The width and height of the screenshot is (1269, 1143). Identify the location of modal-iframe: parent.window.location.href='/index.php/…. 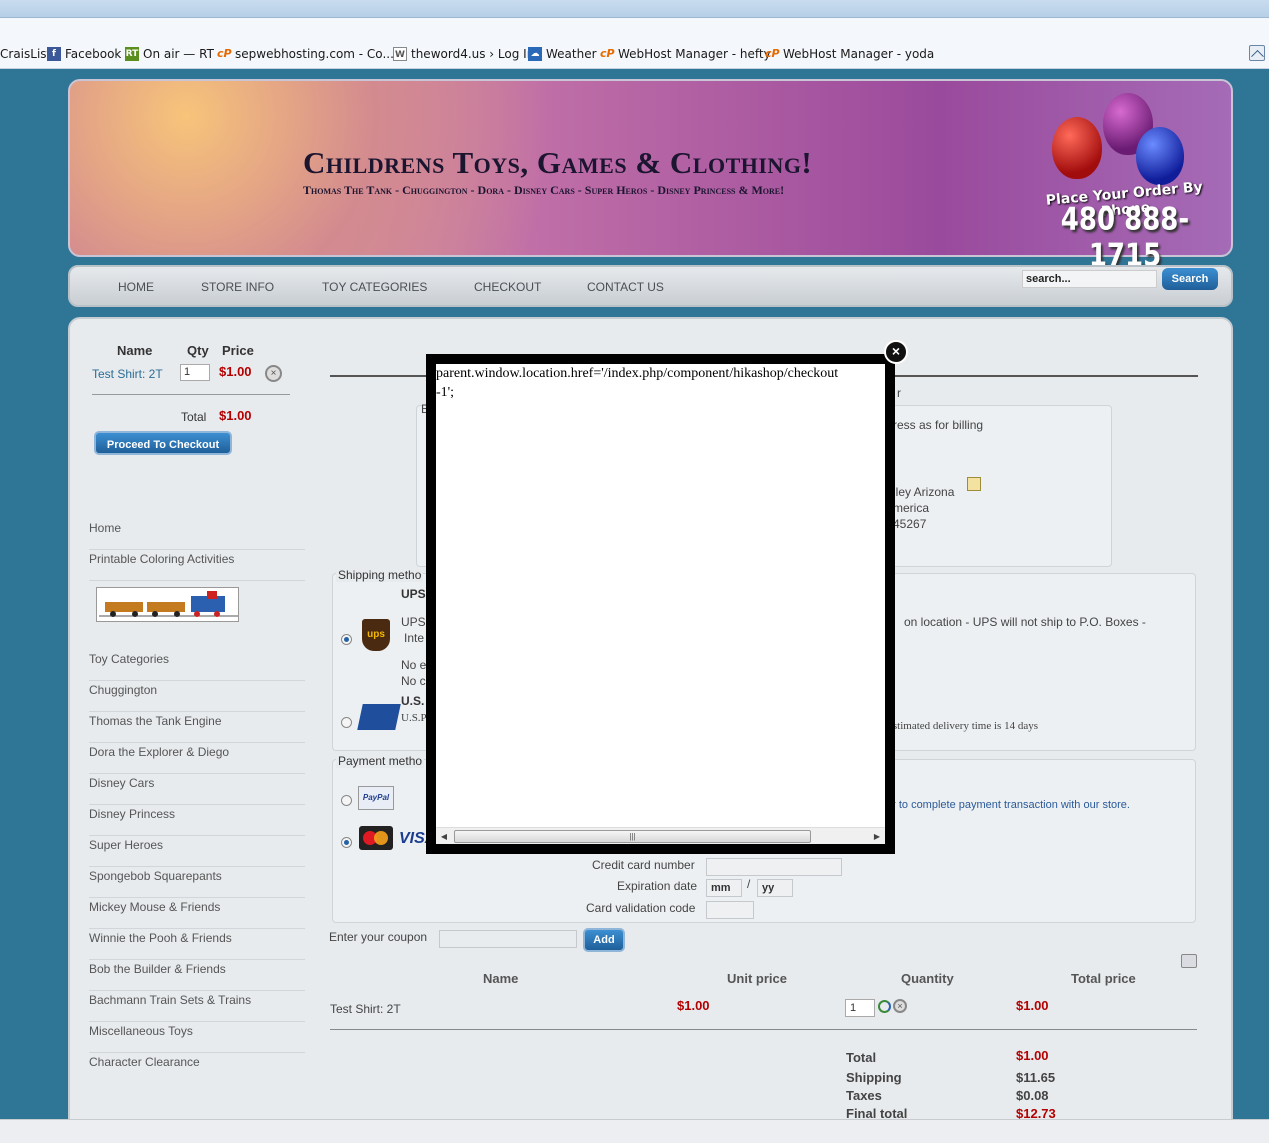
(660, 604).